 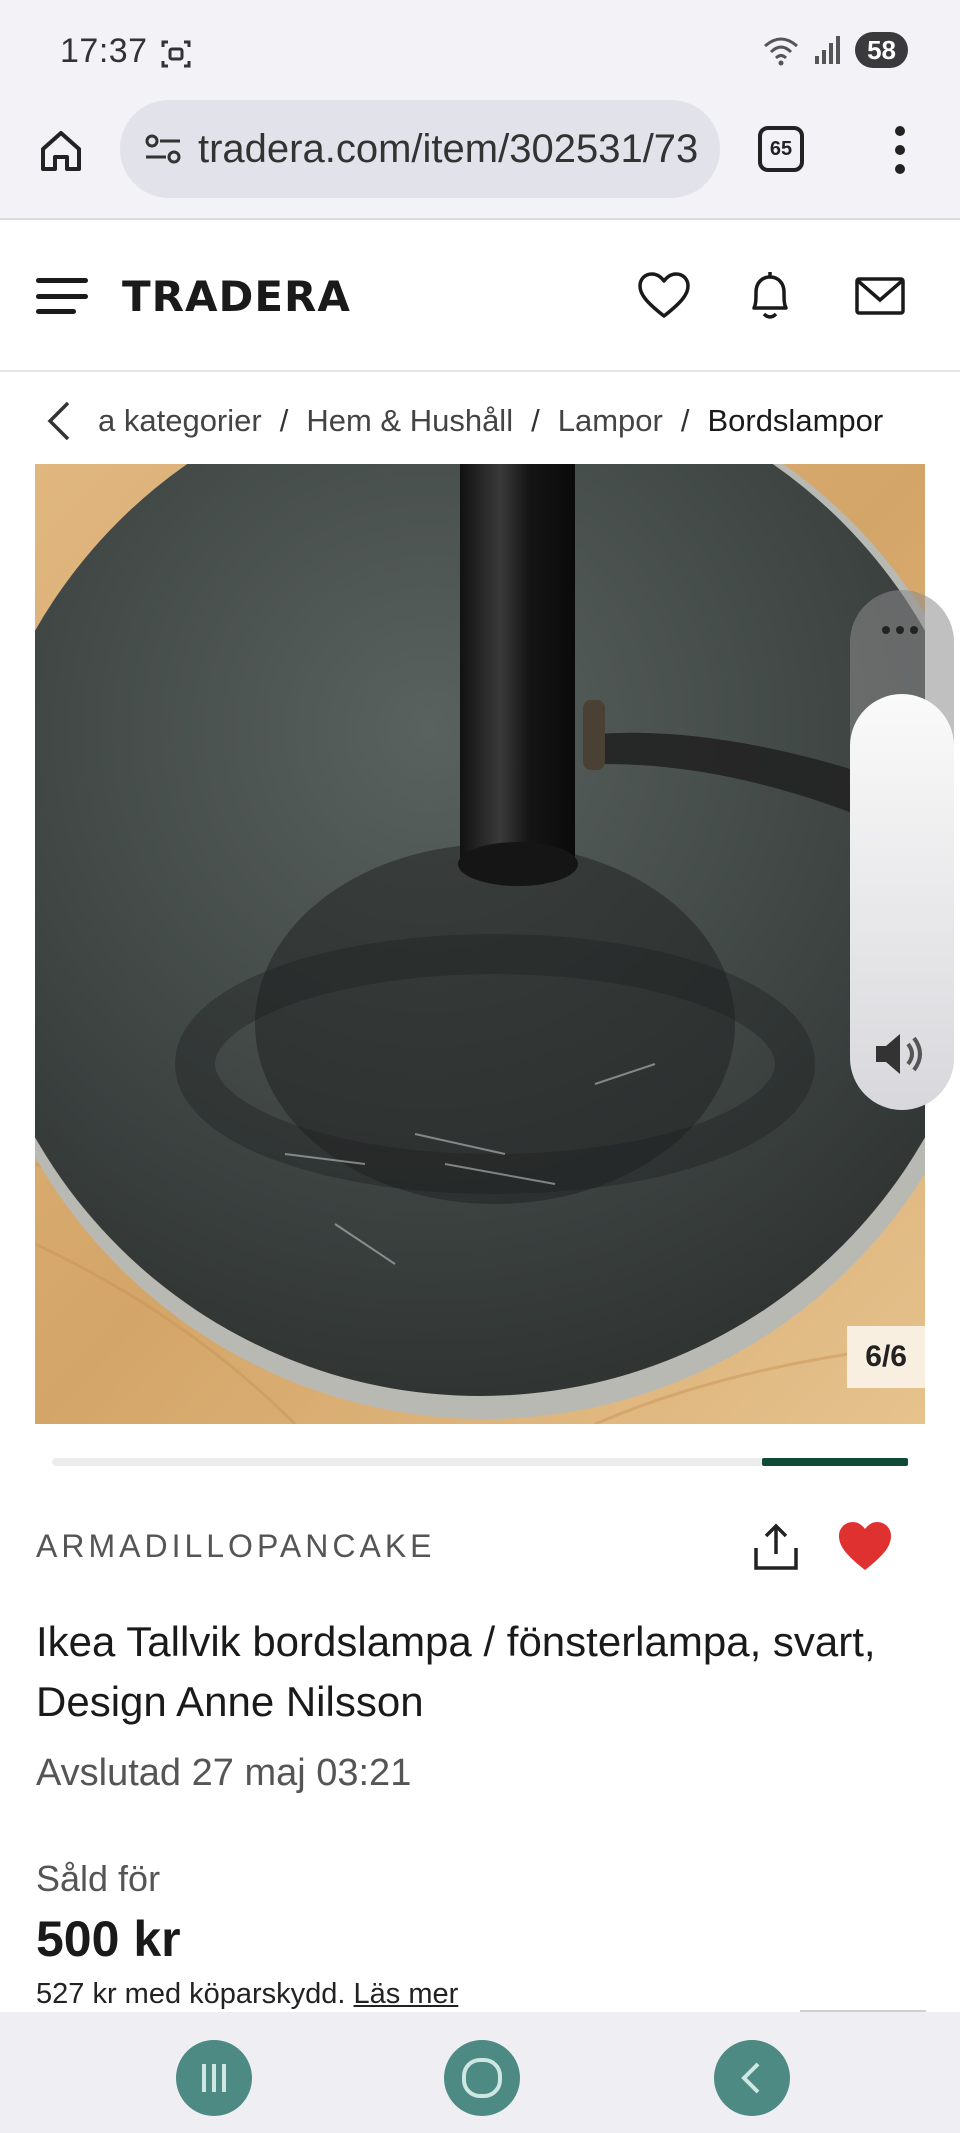 I want to click on image-counter: 6/6, so click(x=886, y=1357).